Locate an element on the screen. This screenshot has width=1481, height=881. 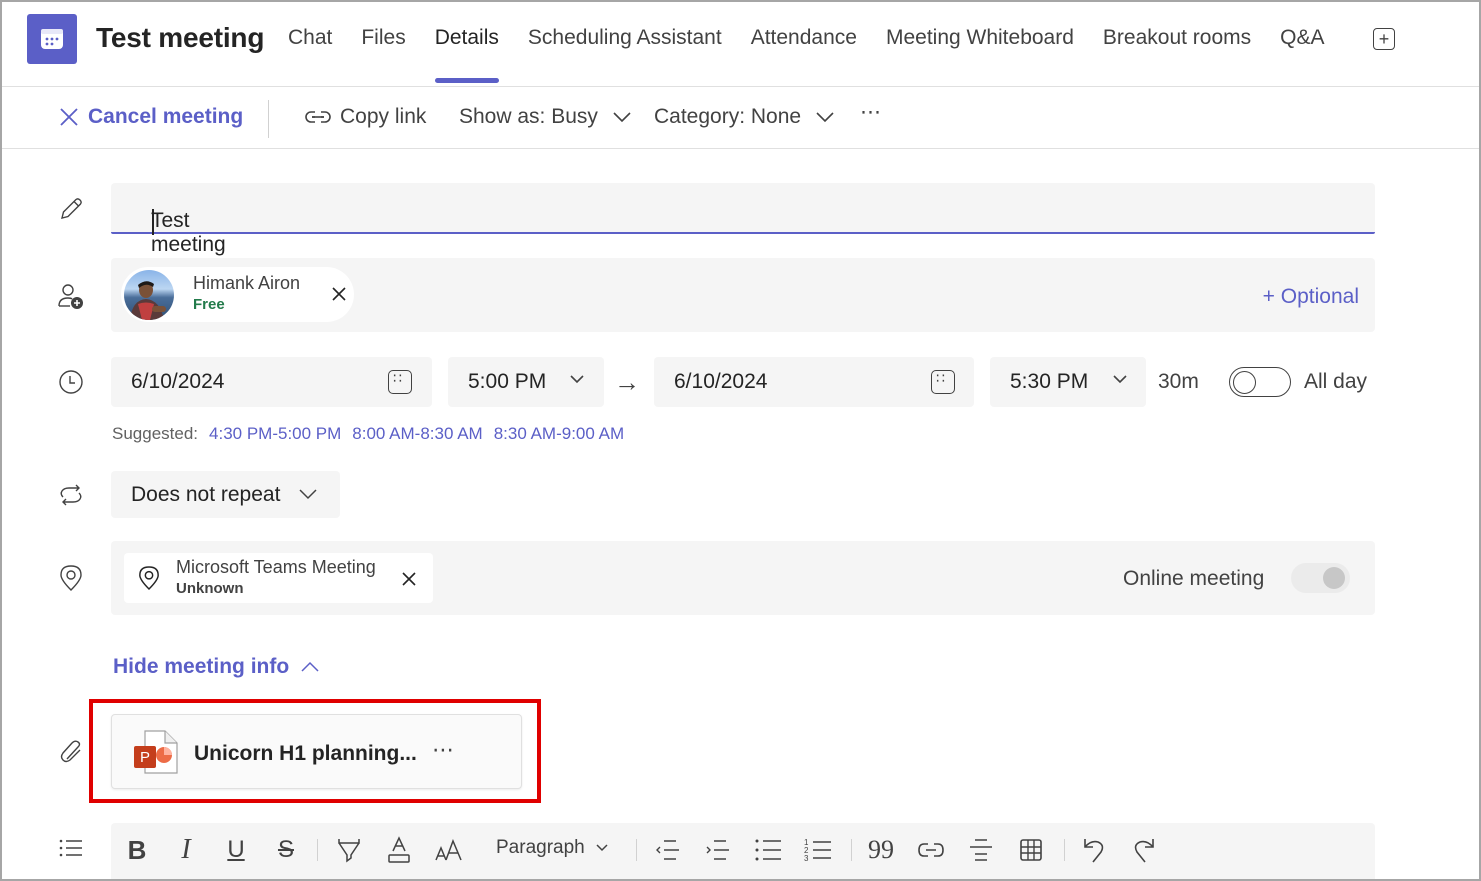
undo-button is located at coordinates (1094, 850).